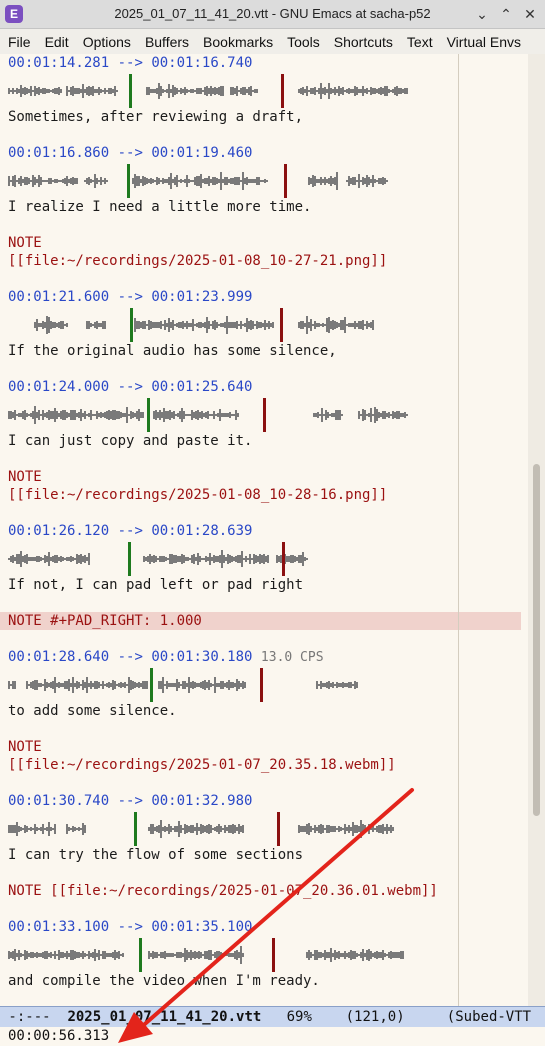 This screenshot has height=1046, width=545. What do you see at coordinates (266, 915) in the screenshot?
I see `annotation-arrow` at bounding box center [266, 915].